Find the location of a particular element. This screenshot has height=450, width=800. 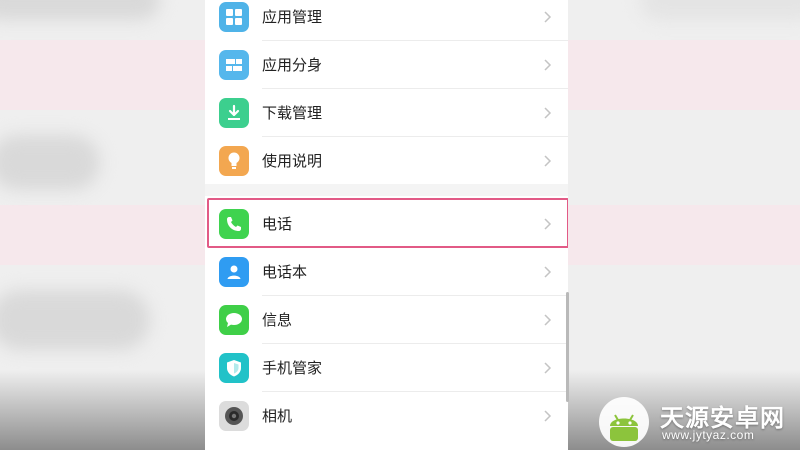

settings-row-download-management: 下载管理 is located at coordinates (386, 113).